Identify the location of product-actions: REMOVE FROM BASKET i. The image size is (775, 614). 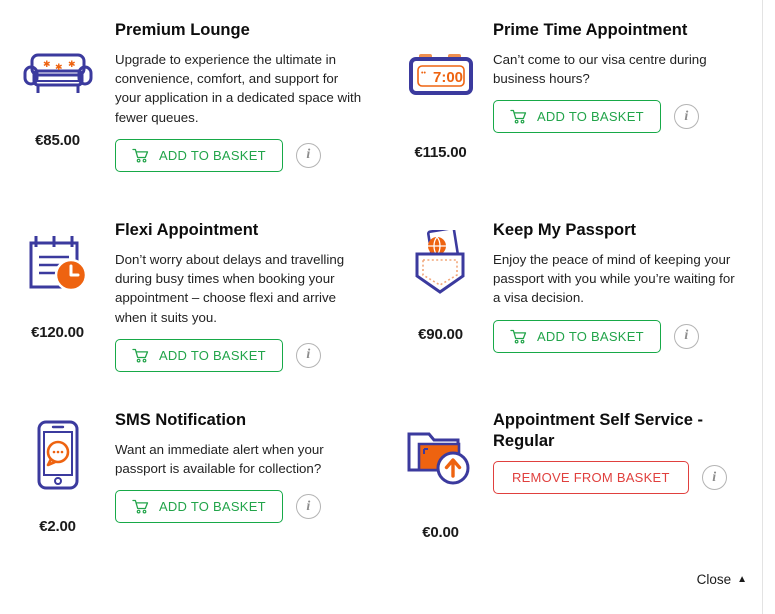
(618, 478).